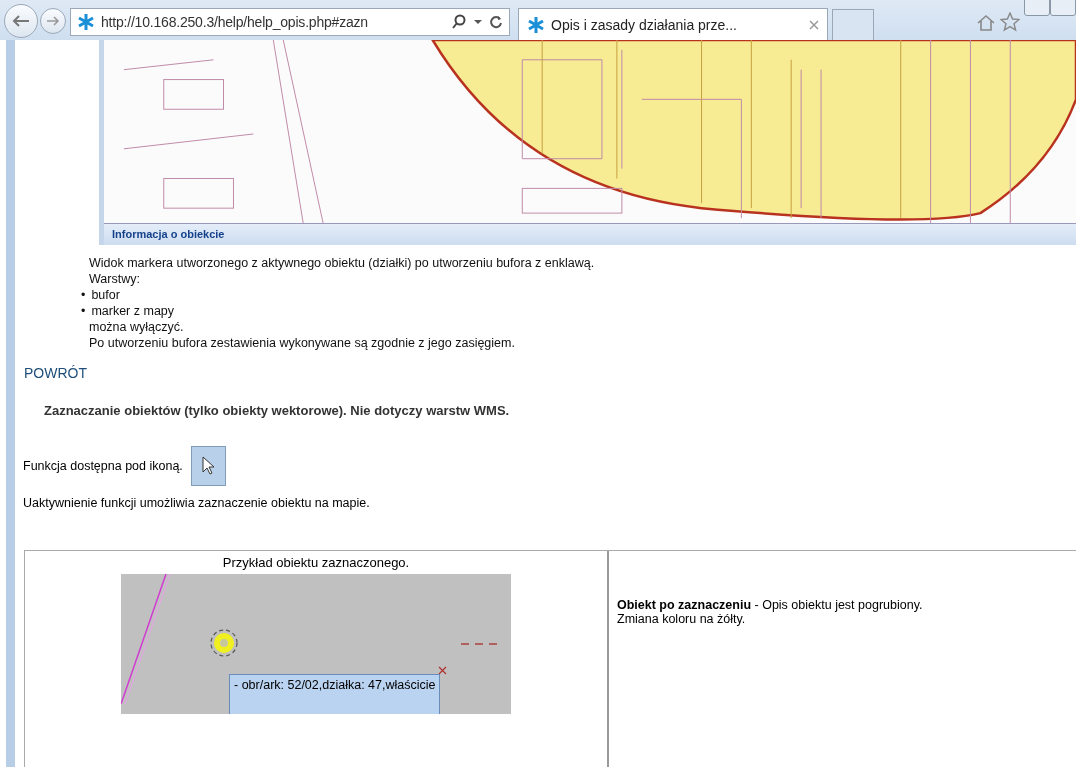 This screenshot has width=1076, height=767. I want to click on refresh-icon, so click(496, 22).